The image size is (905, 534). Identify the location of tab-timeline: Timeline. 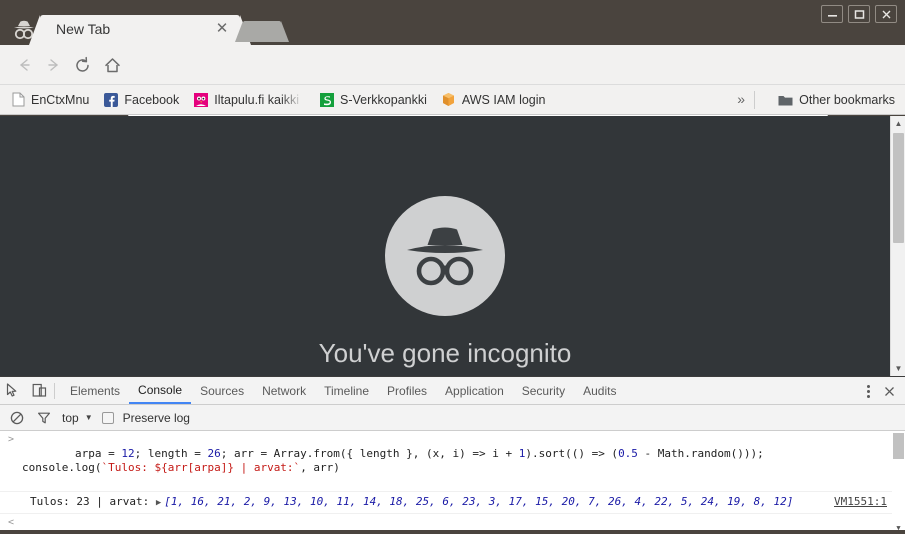
(346, 390).